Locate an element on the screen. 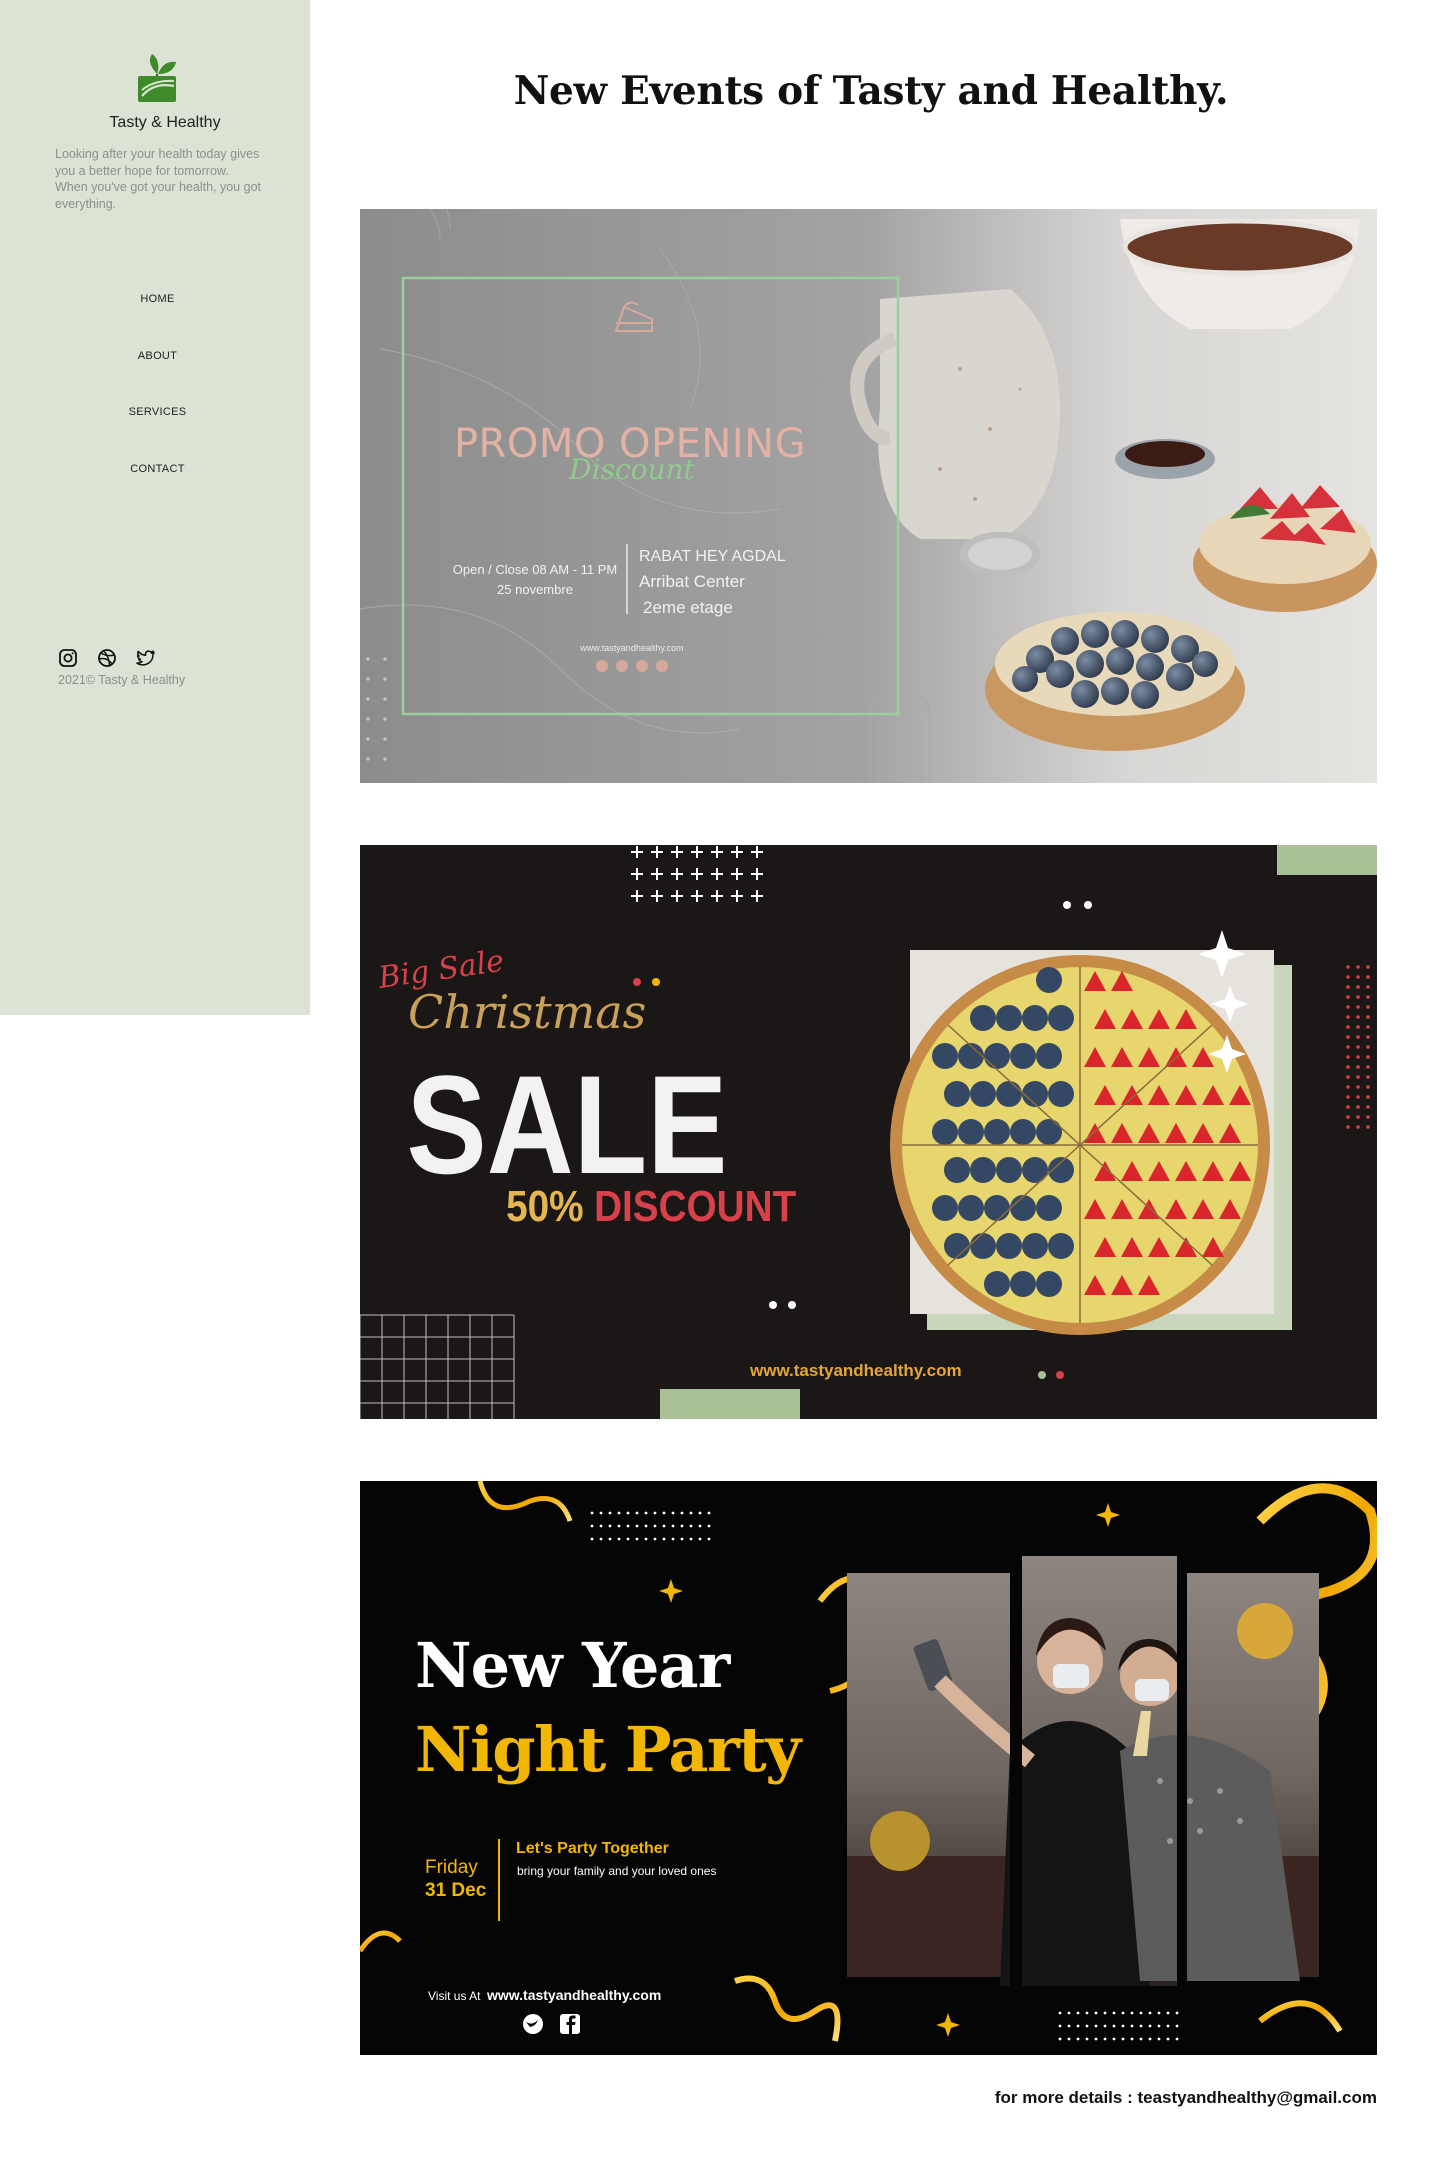  newyear-website: www.tastyandhealthy.com is located at coordinates (573, 1995).